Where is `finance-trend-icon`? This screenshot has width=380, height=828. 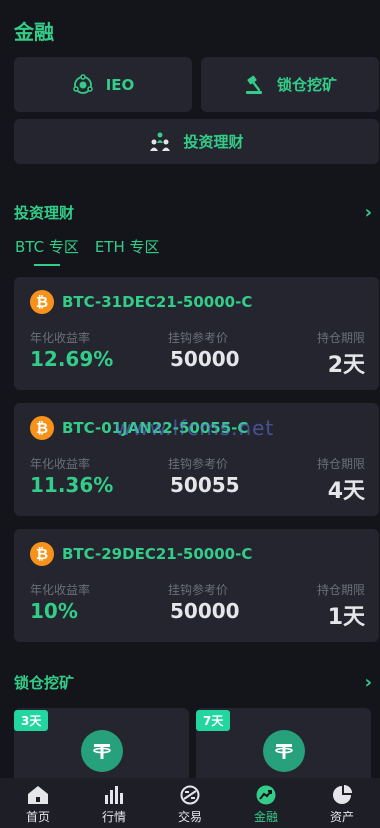
finance-trend-icon is located at coordinates (266, 795).